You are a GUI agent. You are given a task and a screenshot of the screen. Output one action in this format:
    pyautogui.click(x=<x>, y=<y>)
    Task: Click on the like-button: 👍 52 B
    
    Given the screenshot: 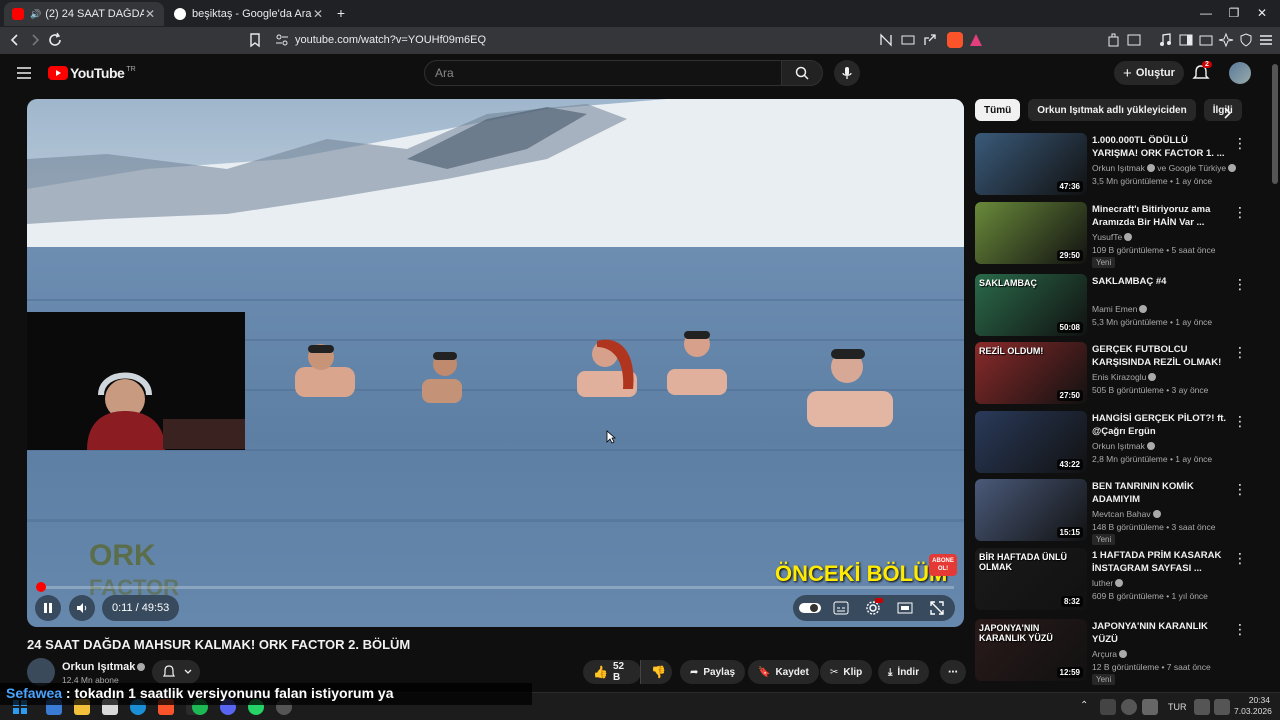 What is the action you would take?
    pyautogui.click(x=612, y=672)
    